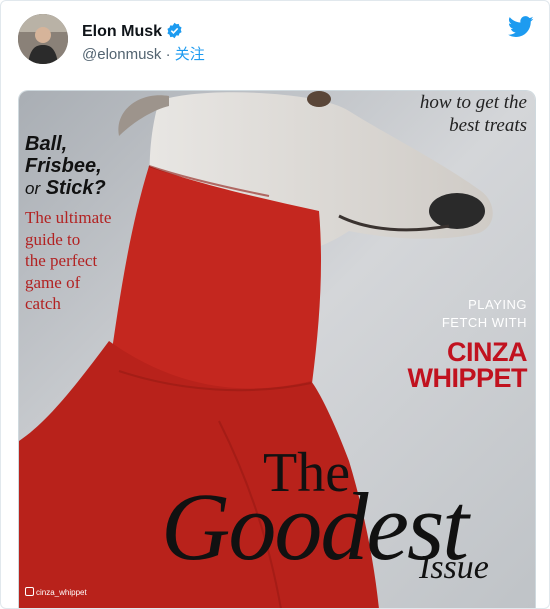  Describe the element at coordinates (454, 567) in the screenshot. I see `cover-title-issue: Issue` at that location.